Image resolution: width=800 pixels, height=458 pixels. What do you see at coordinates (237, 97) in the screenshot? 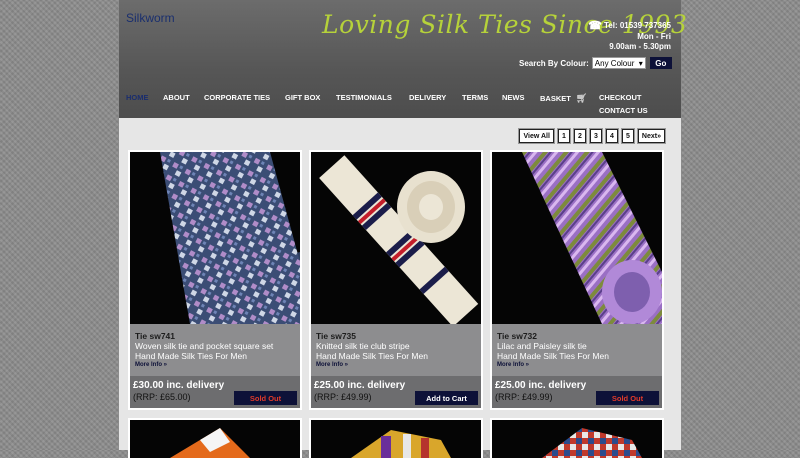
I see `nav-corporate-ties: CORPORATE TIES` at bounding box center [237, 97].